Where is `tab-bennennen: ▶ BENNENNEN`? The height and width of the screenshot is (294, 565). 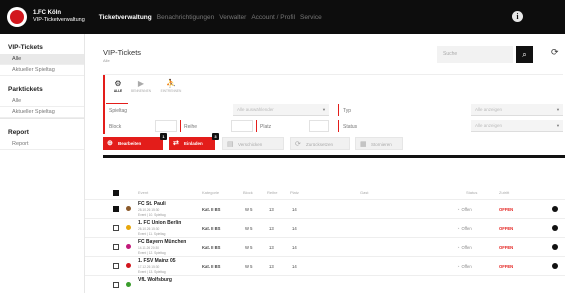 tab-bennennen: ▶ BENNENNEN is located at coordinates (141, 90).